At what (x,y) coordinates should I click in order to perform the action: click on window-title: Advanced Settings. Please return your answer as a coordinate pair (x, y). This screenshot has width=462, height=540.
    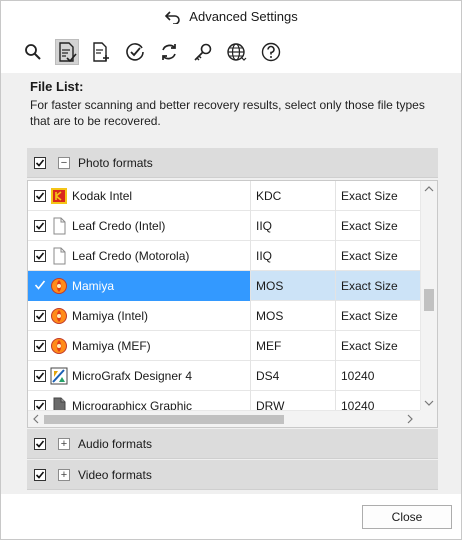
    Looking at the image, I should click on (243, 16).